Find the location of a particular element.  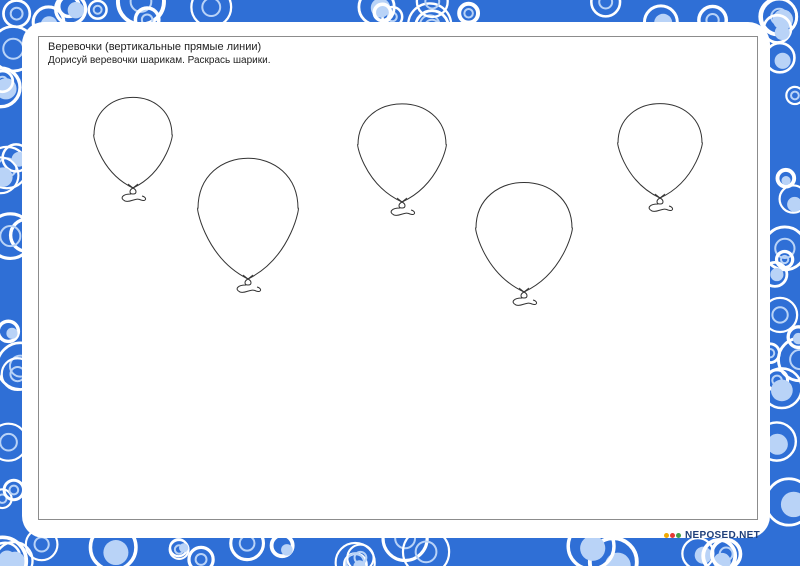

brand-name: NEPOSED.NET is located at coordinates (722, 535).